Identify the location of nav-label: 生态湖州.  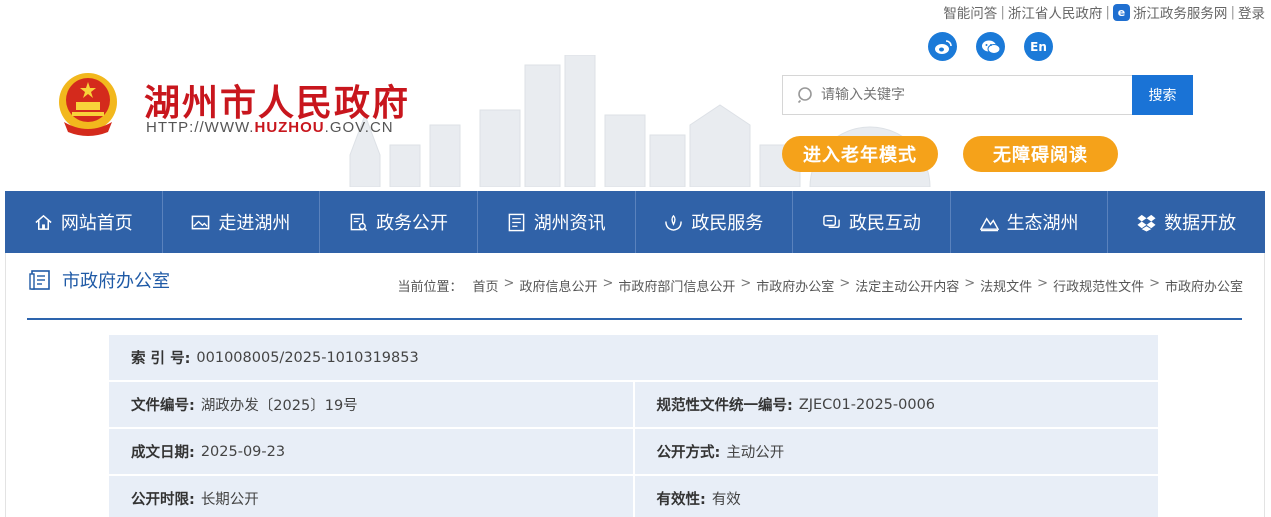
(1042, 223).